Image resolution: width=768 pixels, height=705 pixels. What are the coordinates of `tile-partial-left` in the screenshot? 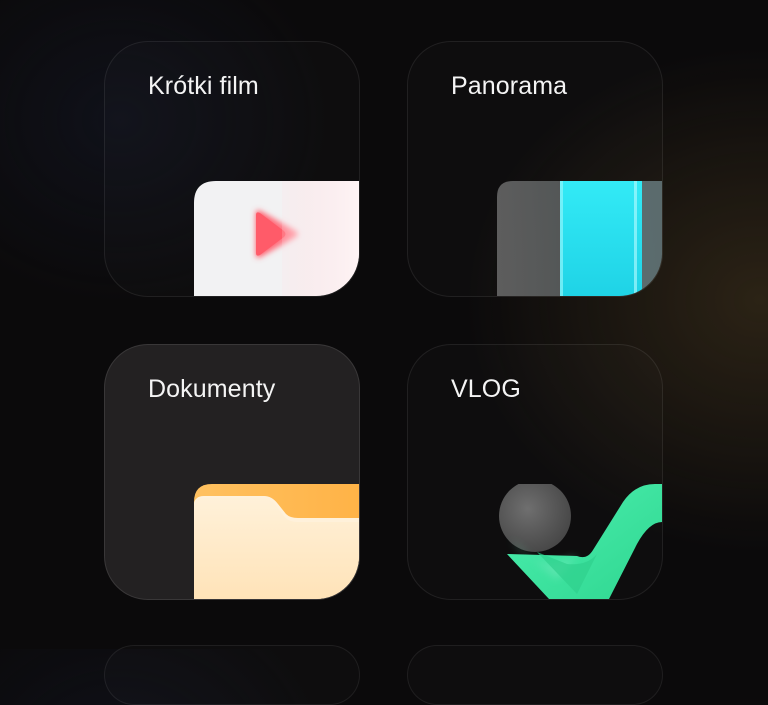 It's located at (232, 675).